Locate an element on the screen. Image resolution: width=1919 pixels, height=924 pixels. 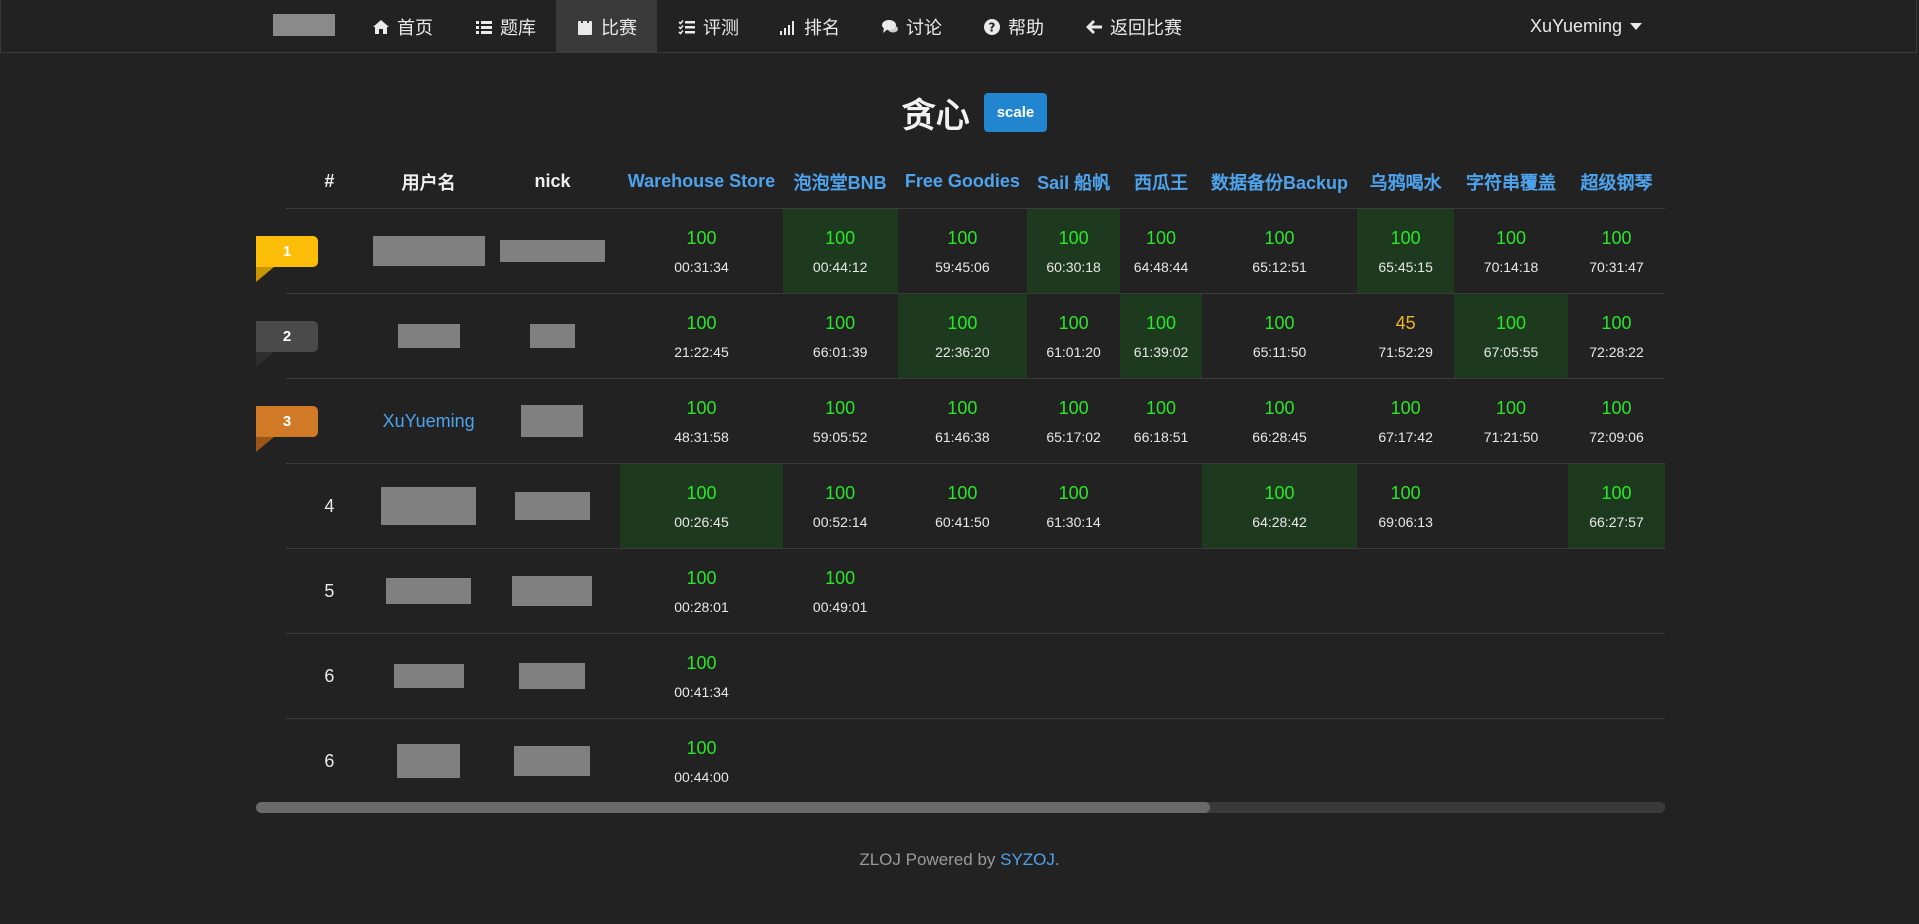
score-cell: 100 65:12:51 is located at coordinates (1279, 251).